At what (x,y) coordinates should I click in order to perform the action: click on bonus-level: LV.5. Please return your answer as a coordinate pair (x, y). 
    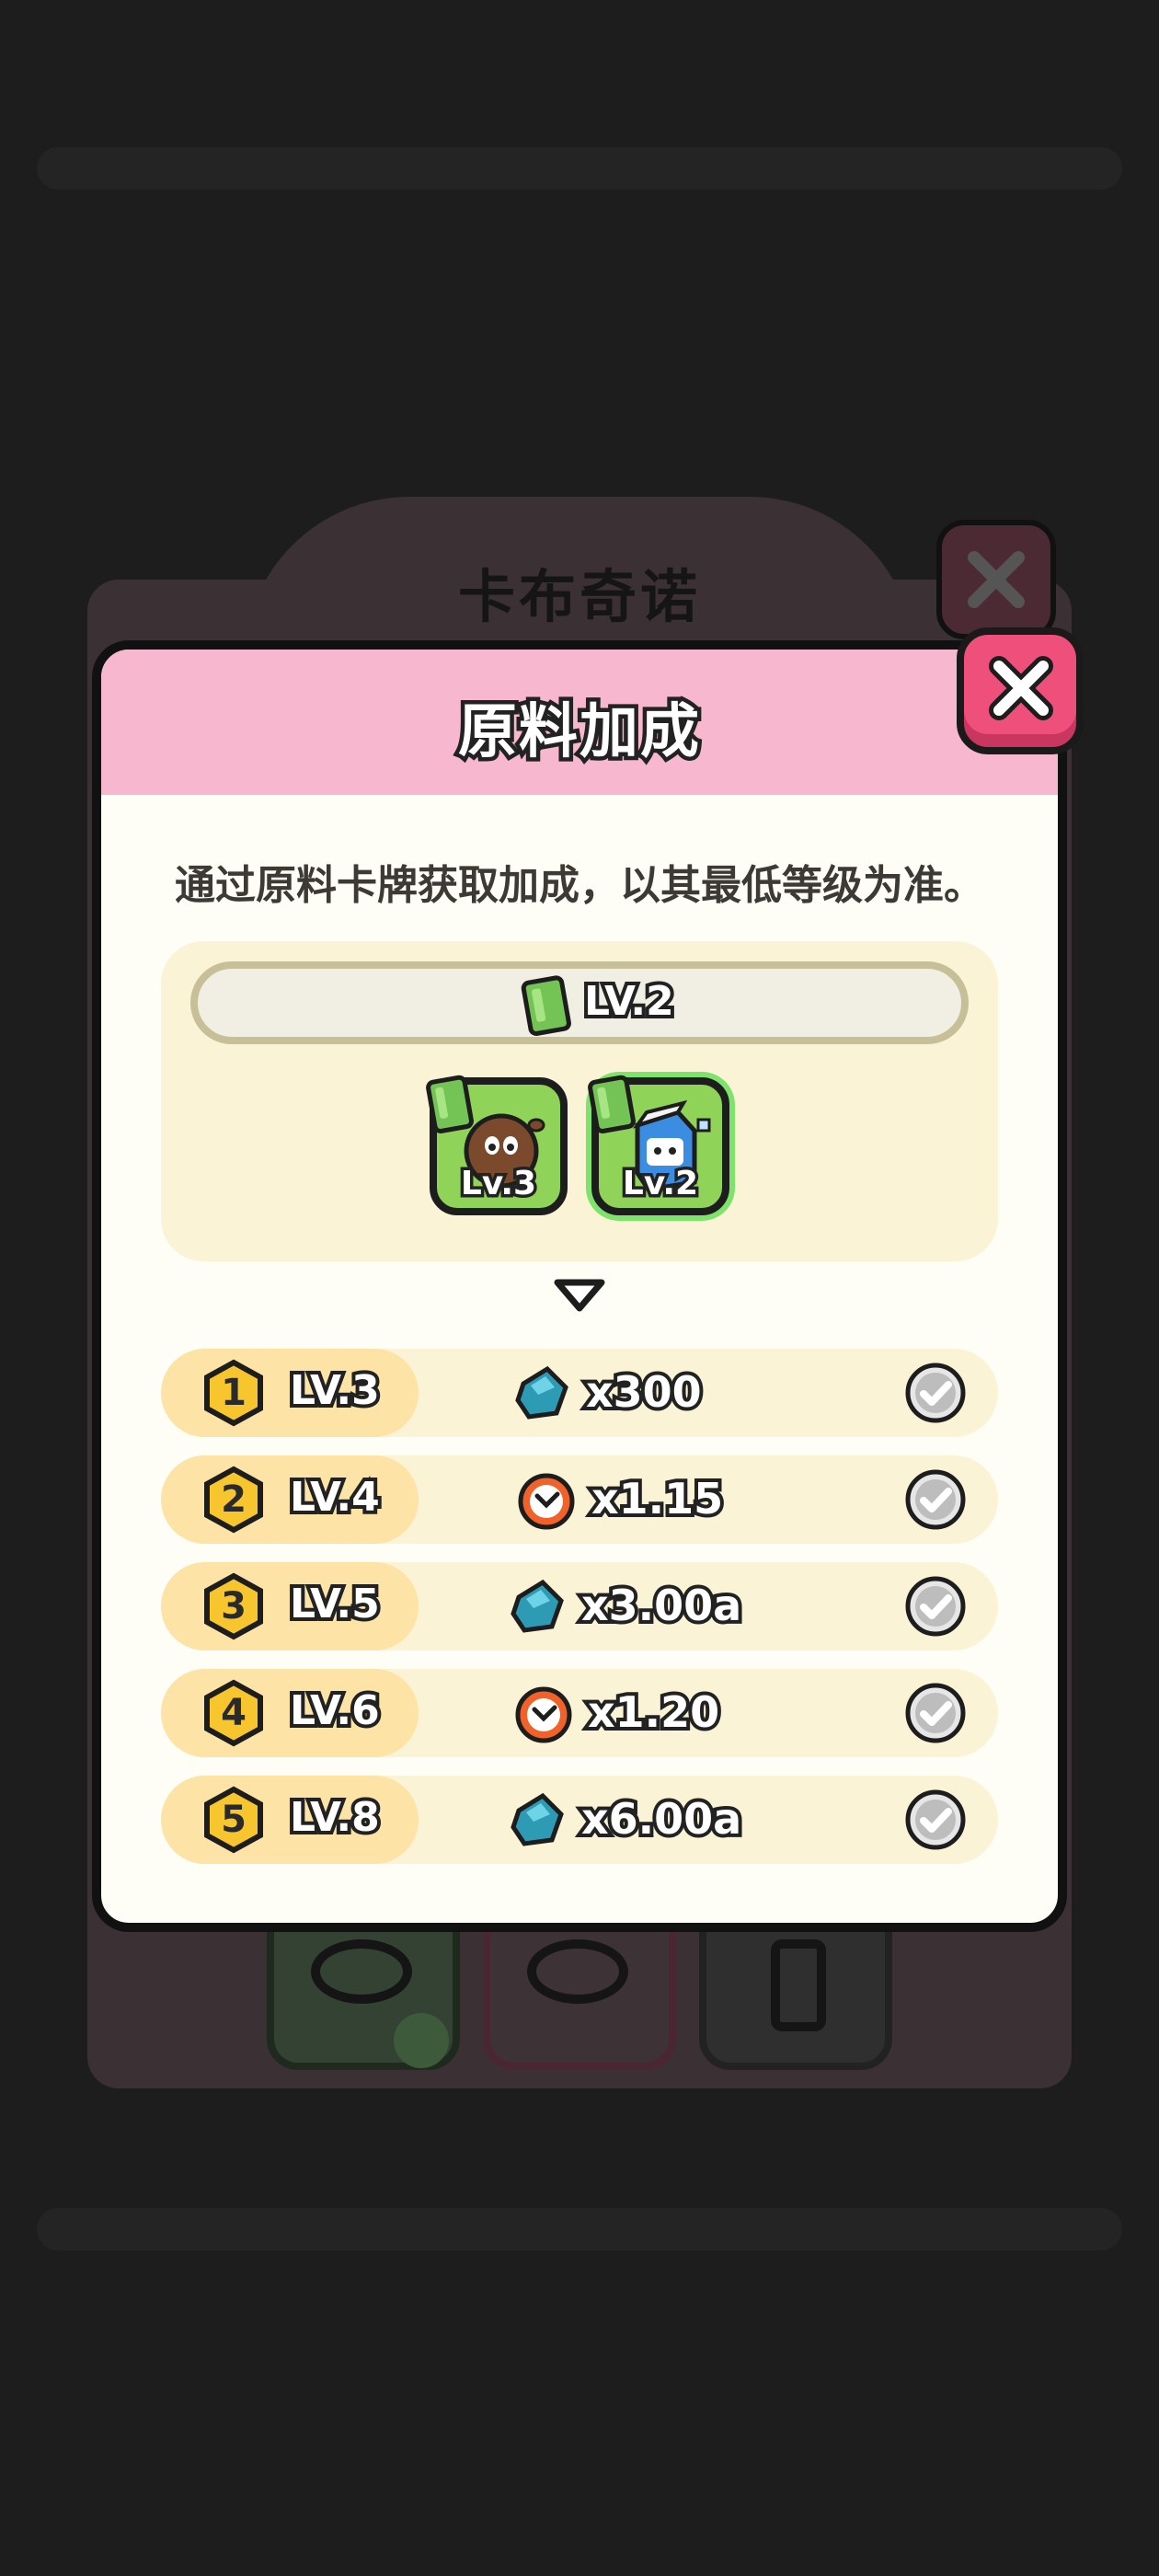
    Looking at the image, I should click on (335, 1604).